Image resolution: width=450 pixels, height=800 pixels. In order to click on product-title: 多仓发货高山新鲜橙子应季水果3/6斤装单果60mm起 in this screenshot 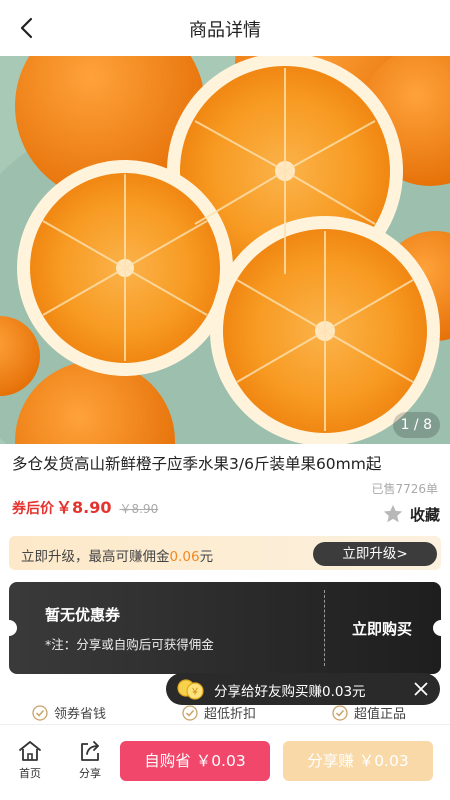, I will do `click(197, 464)`.